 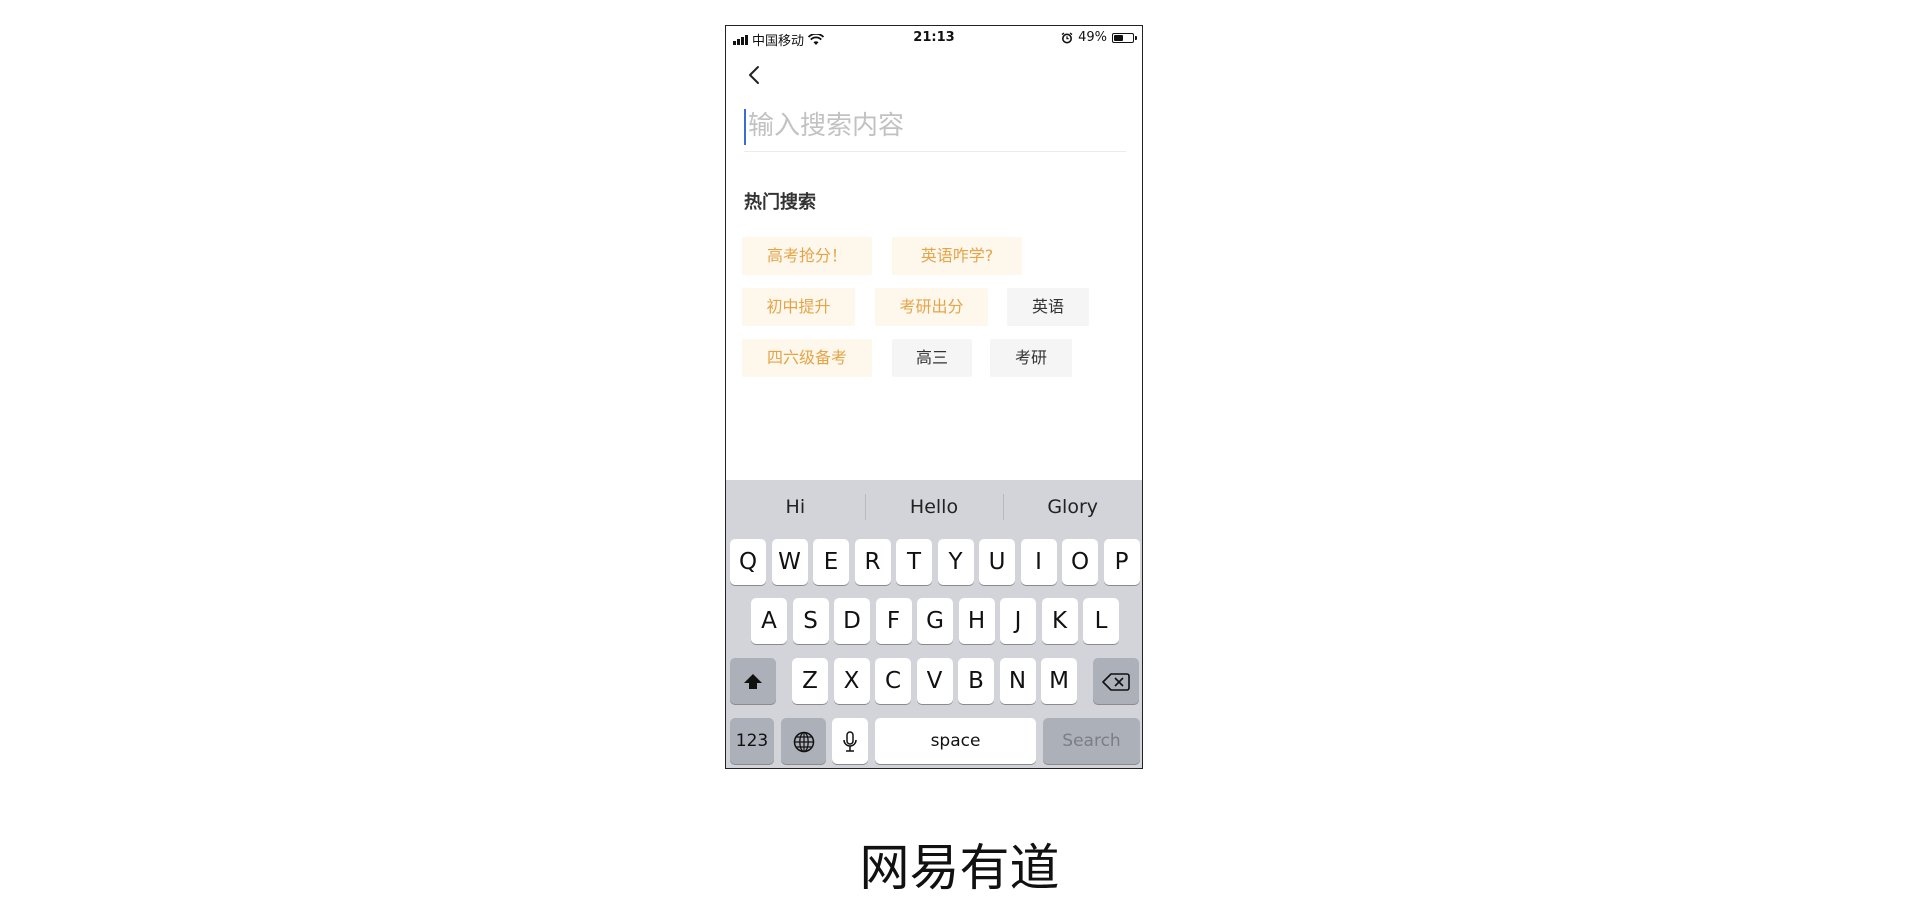 I want to click on hot-tag: 考研出分, so click(x=931, y=307).